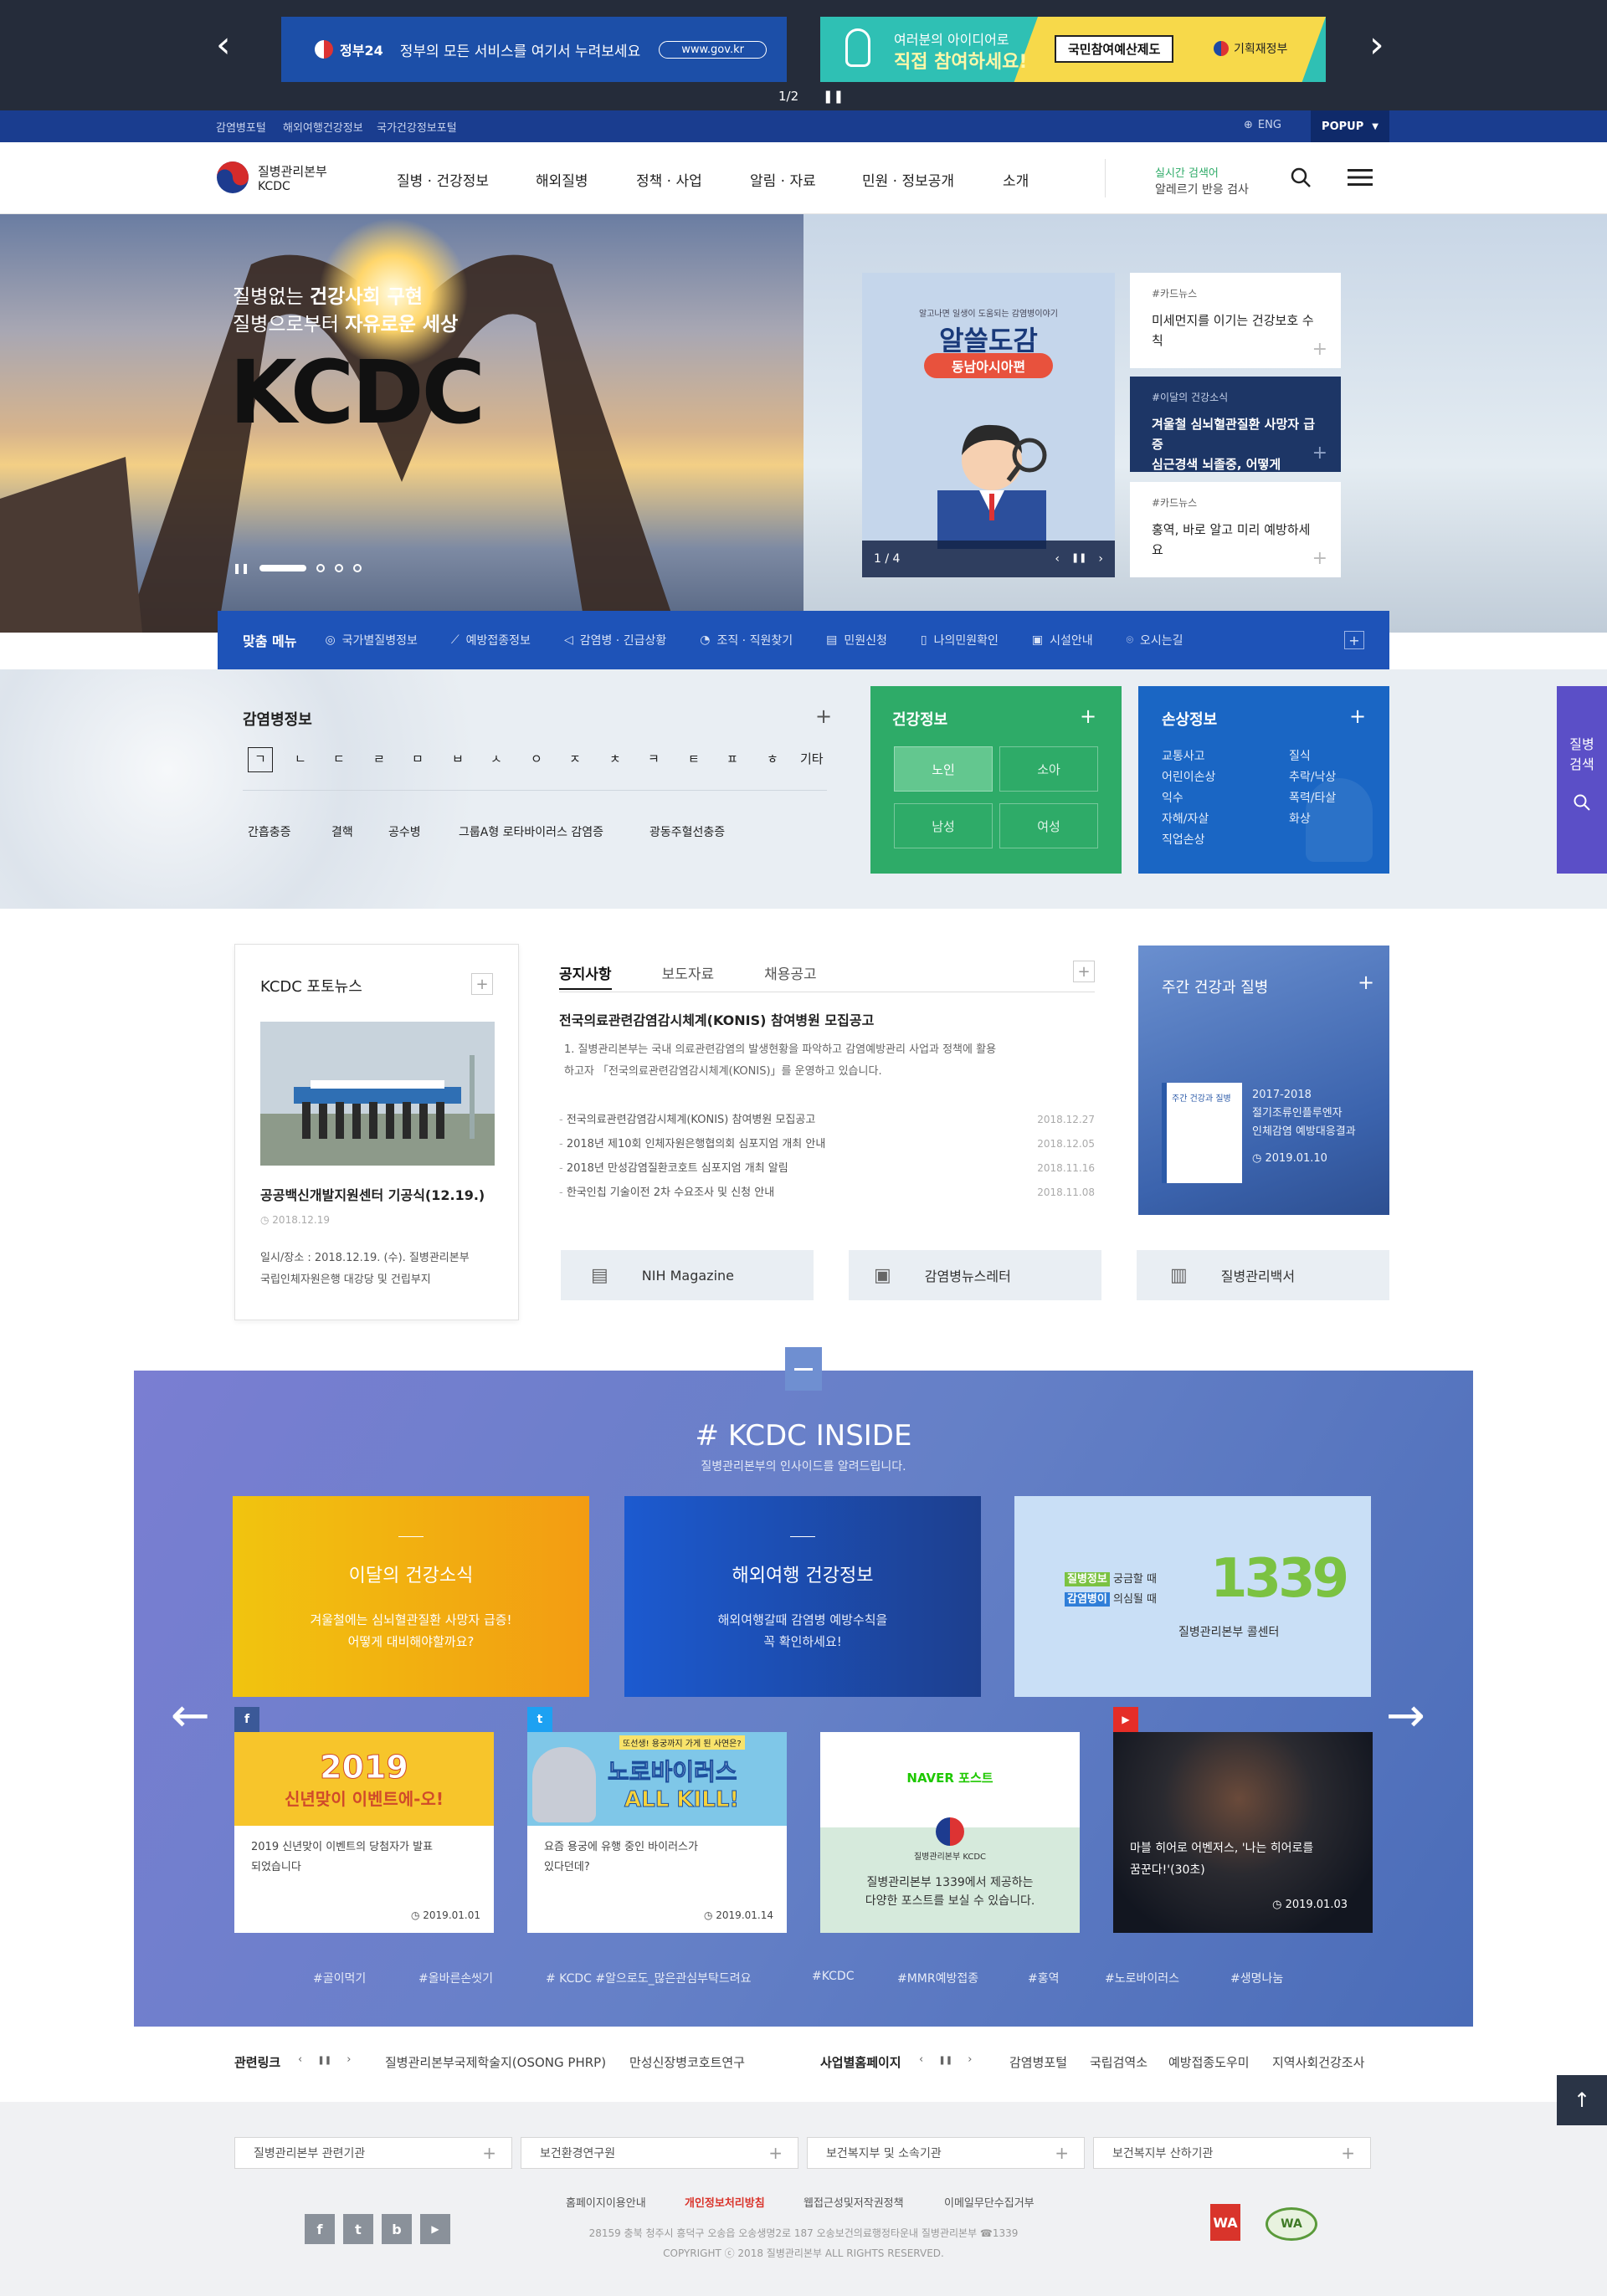  I want to click on consonant-j: ㅈ, so click(575, 758).